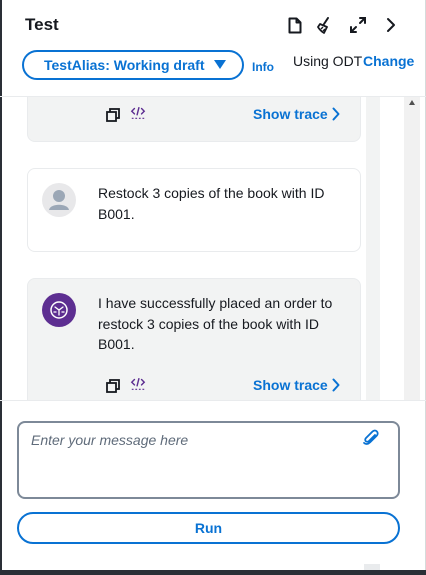 This screenshot has width=426, height=575. Describe the element at coordinates (373, 248) in the screenshot. I see `chat-gutter` at that location.